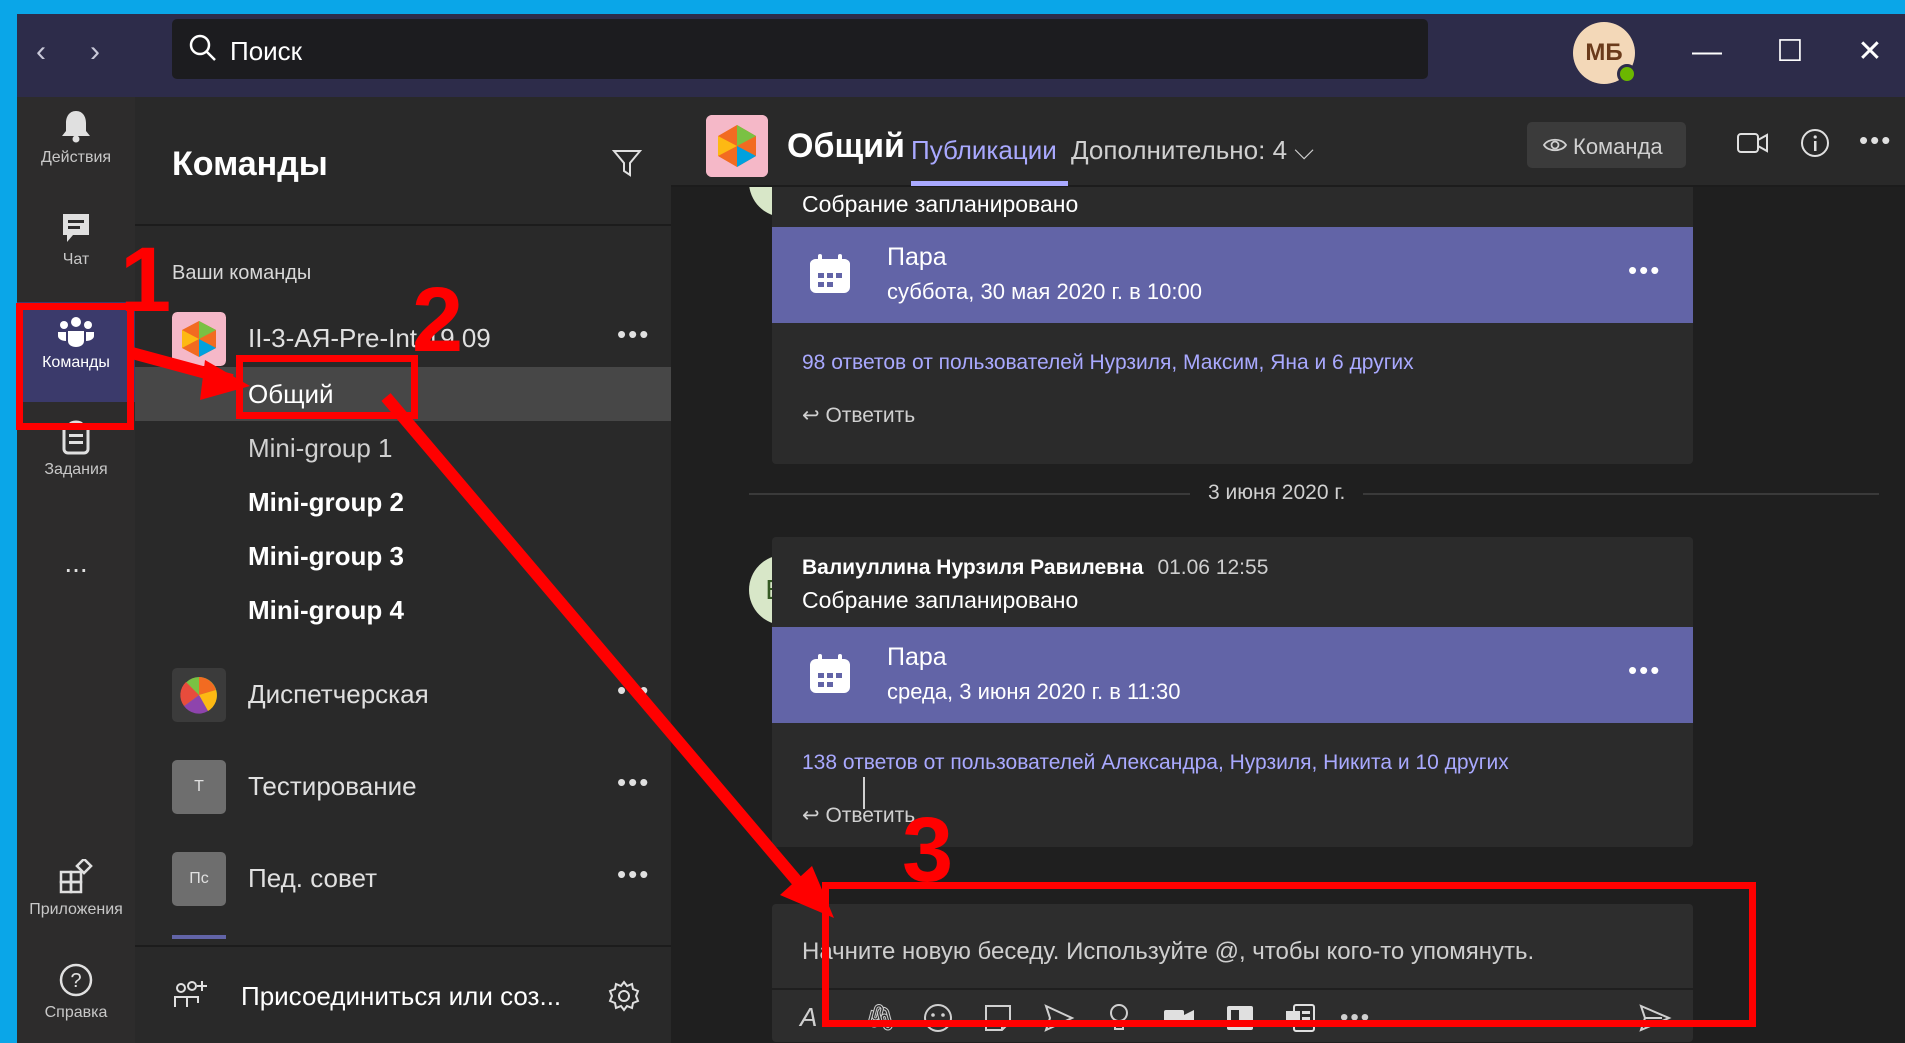  Describe the element at coordinates (225, 380) in the screenshot. I see `arrow-head` at that location.